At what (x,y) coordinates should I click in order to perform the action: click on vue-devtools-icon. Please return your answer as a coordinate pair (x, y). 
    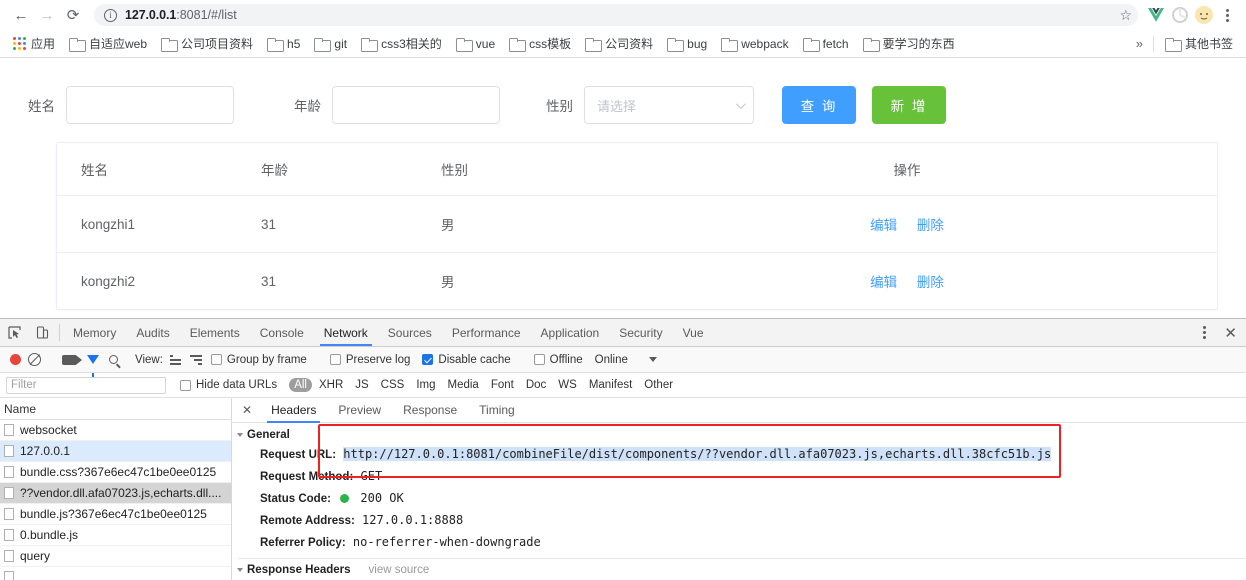
    Looking at the image, I should click on (1156, 15).